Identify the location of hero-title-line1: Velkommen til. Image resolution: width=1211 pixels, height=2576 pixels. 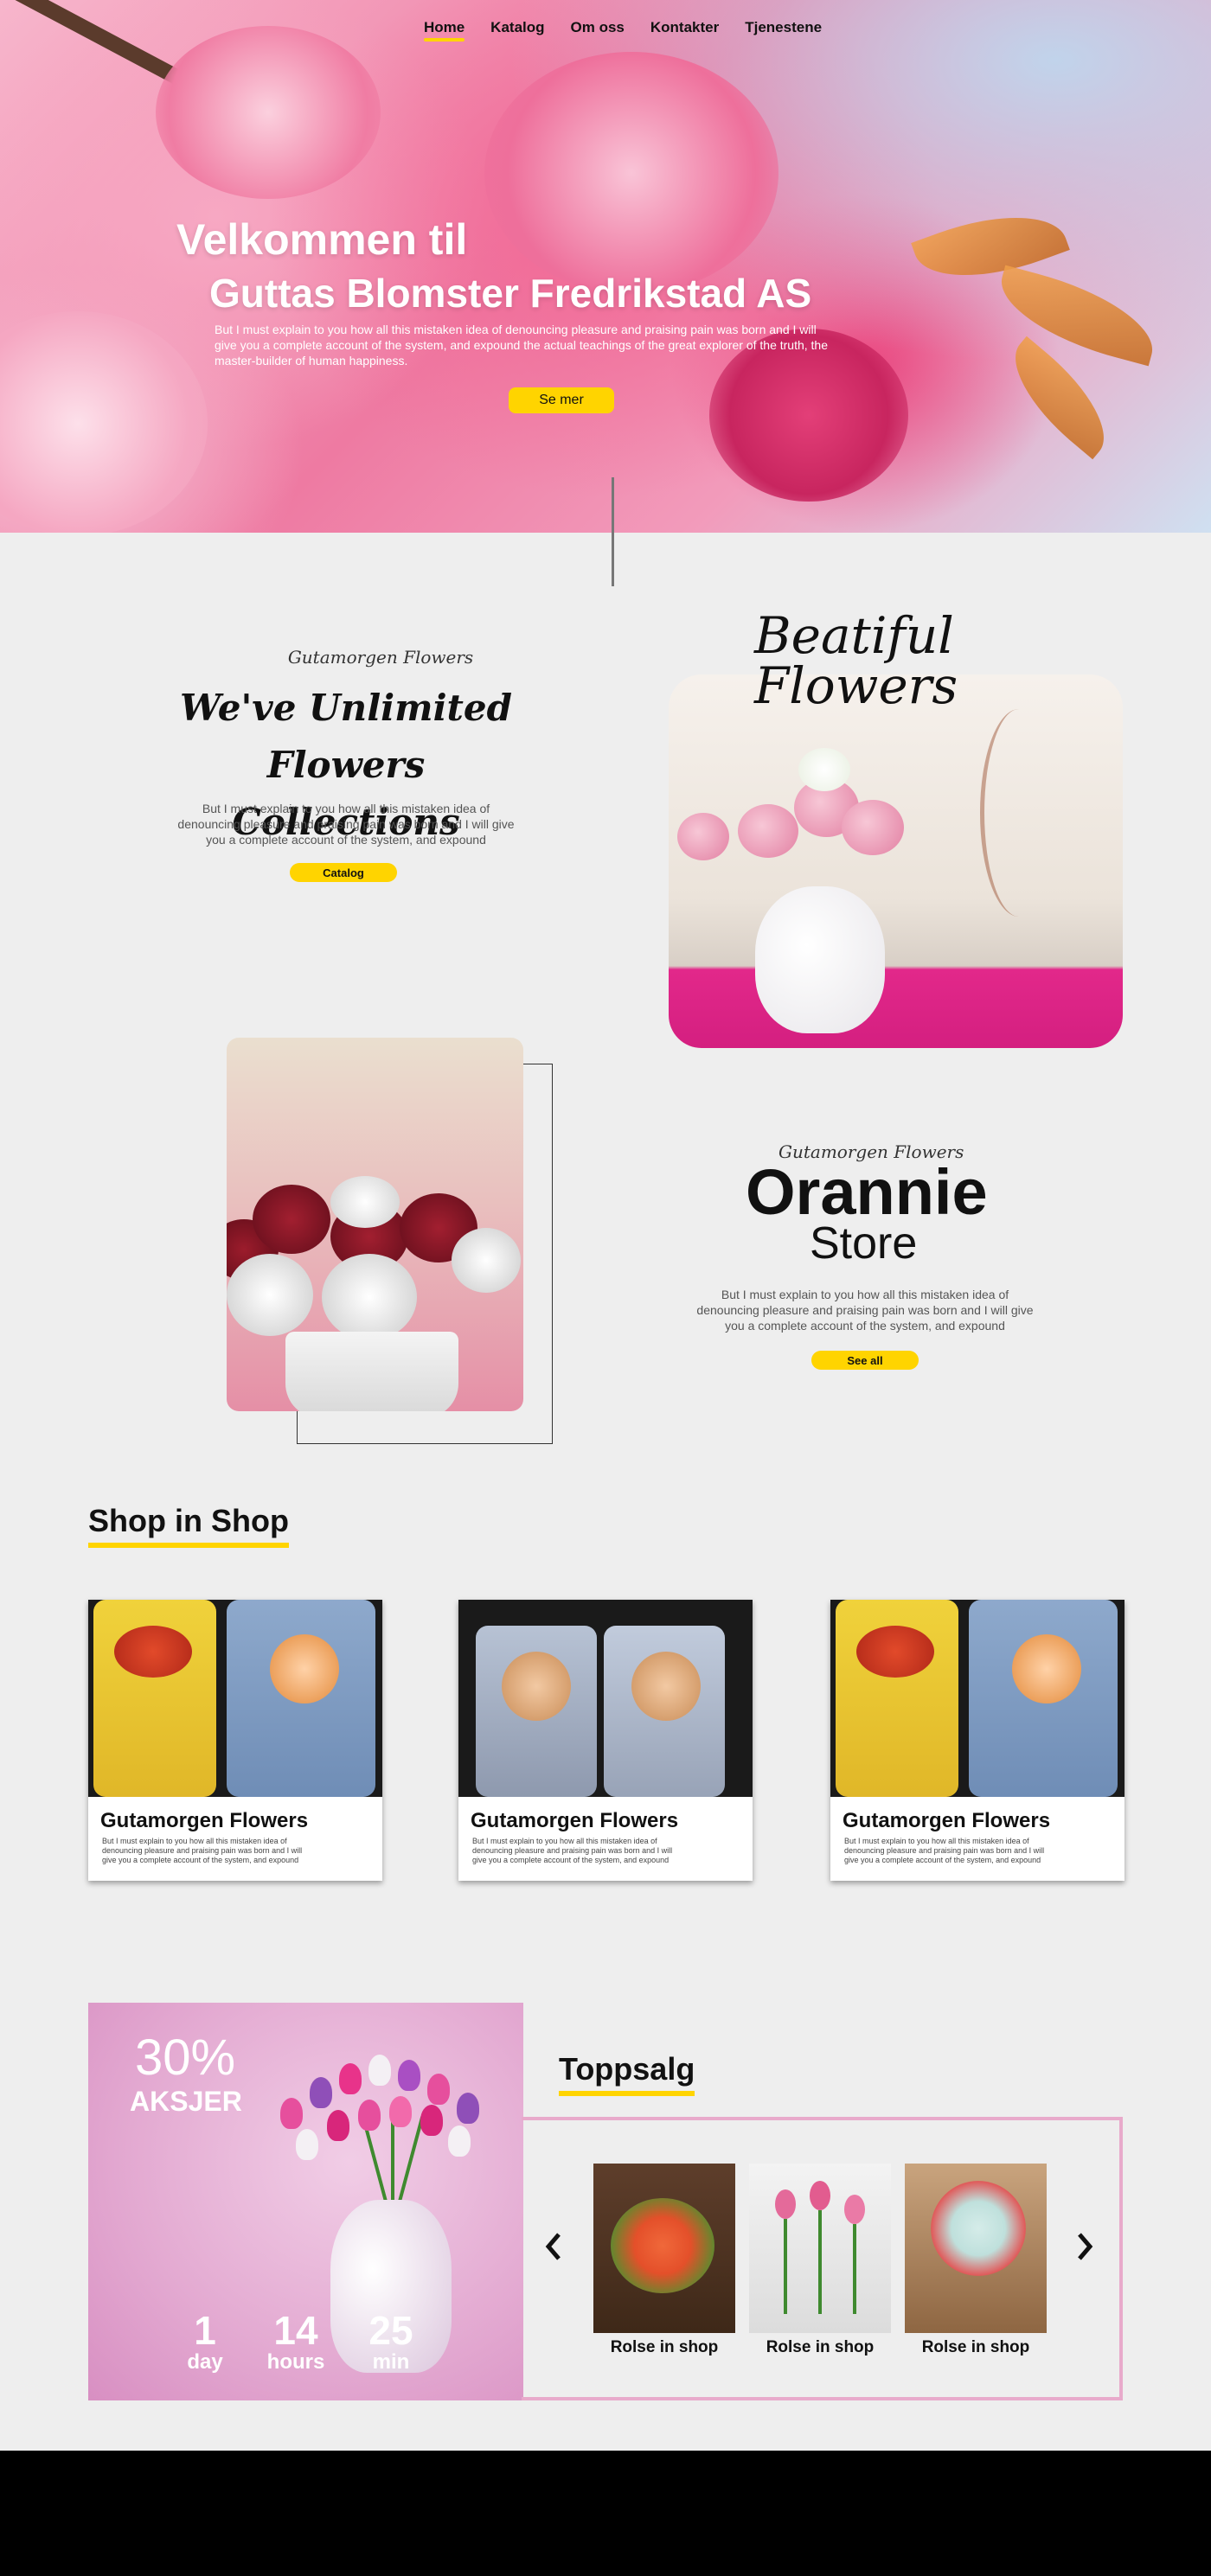
(322, 239).